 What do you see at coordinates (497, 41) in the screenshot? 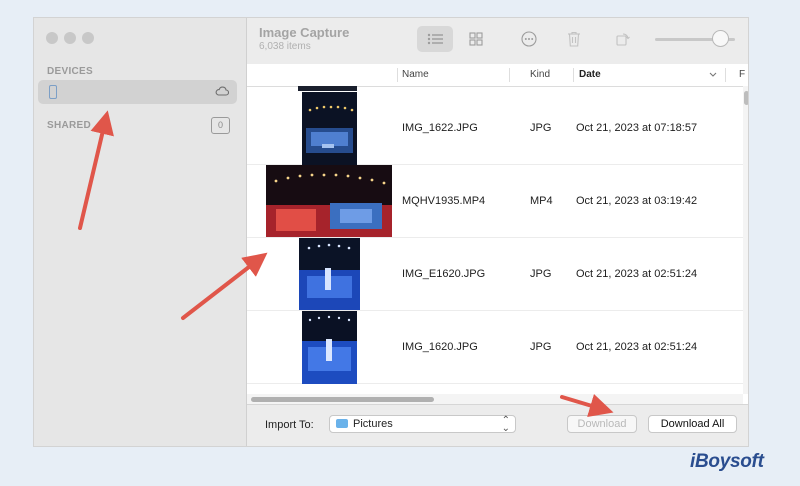
I see `toolbar: Image Capture 6,038 items` at bounding box center [497, 41].